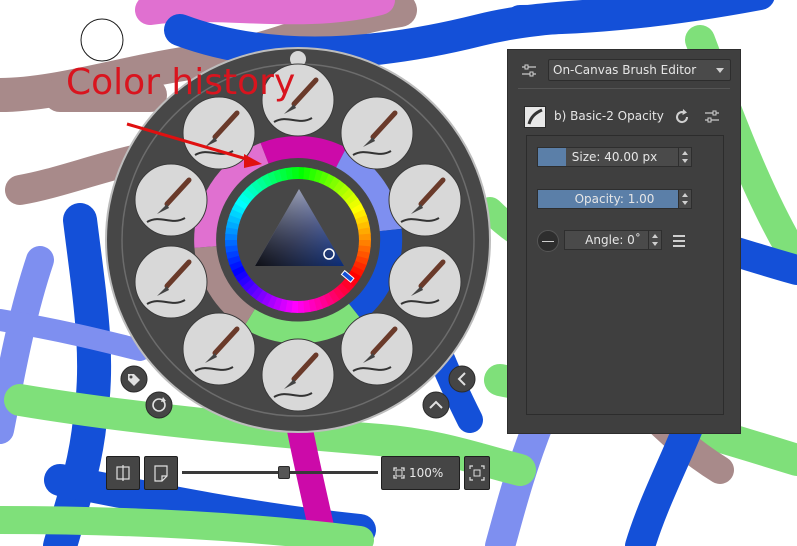 Image resolution: width=797 pixels, height=546 pixels. I want to click on size-stepper, so click(684, 157).